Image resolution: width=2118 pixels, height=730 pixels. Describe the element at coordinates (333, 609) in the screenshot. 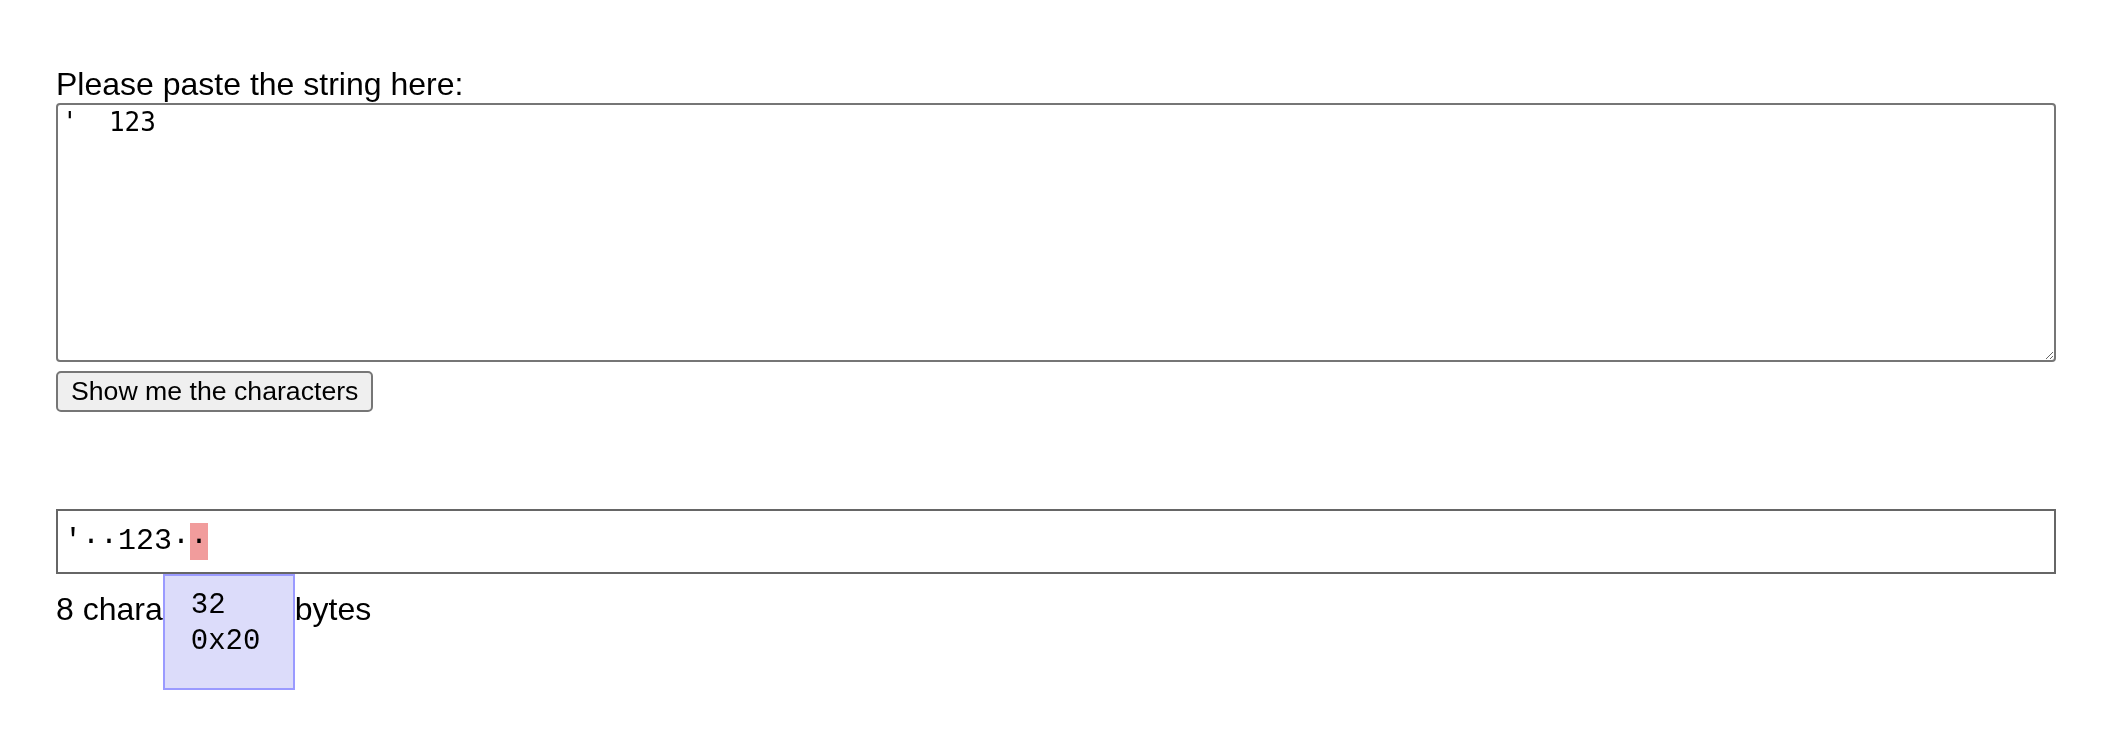

I see `summary-text: bytes` at that location.